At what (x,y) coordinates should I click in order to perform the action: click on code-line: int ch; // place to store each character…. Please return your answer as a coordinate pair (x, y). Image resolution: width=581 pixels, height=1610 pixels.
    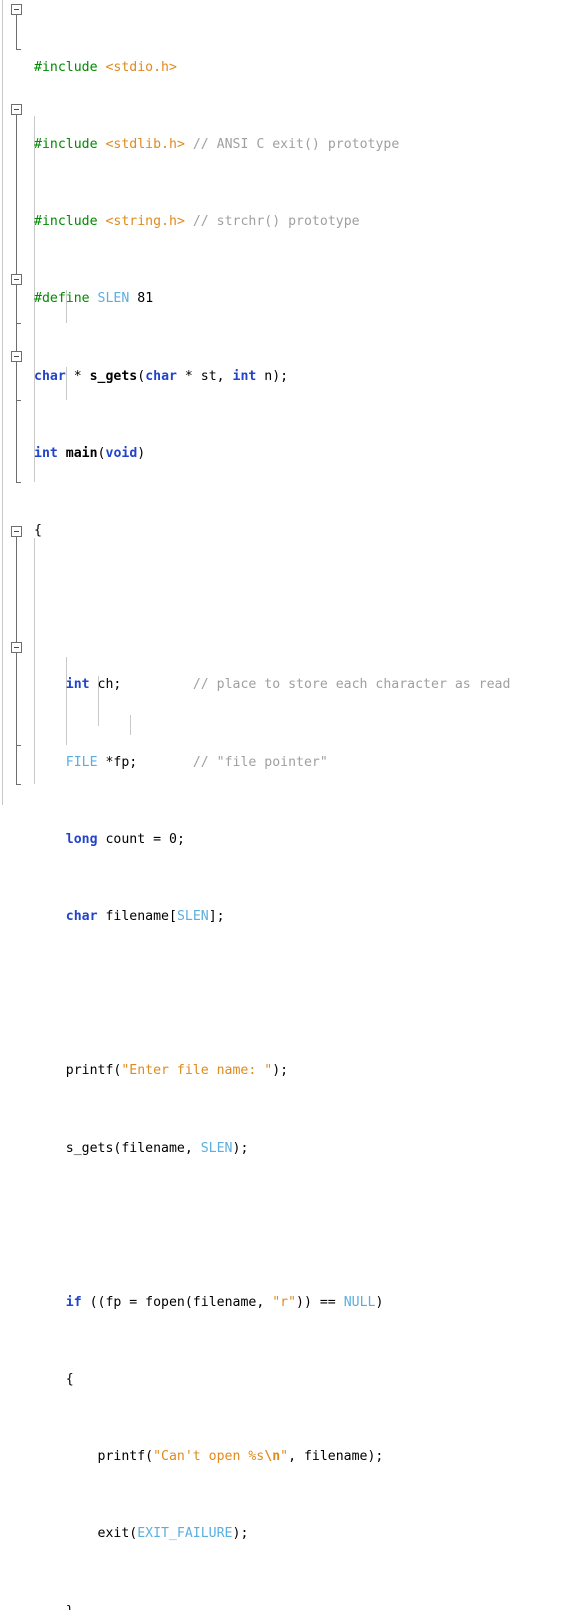
    Looking at the image, I should click on (304, 684).